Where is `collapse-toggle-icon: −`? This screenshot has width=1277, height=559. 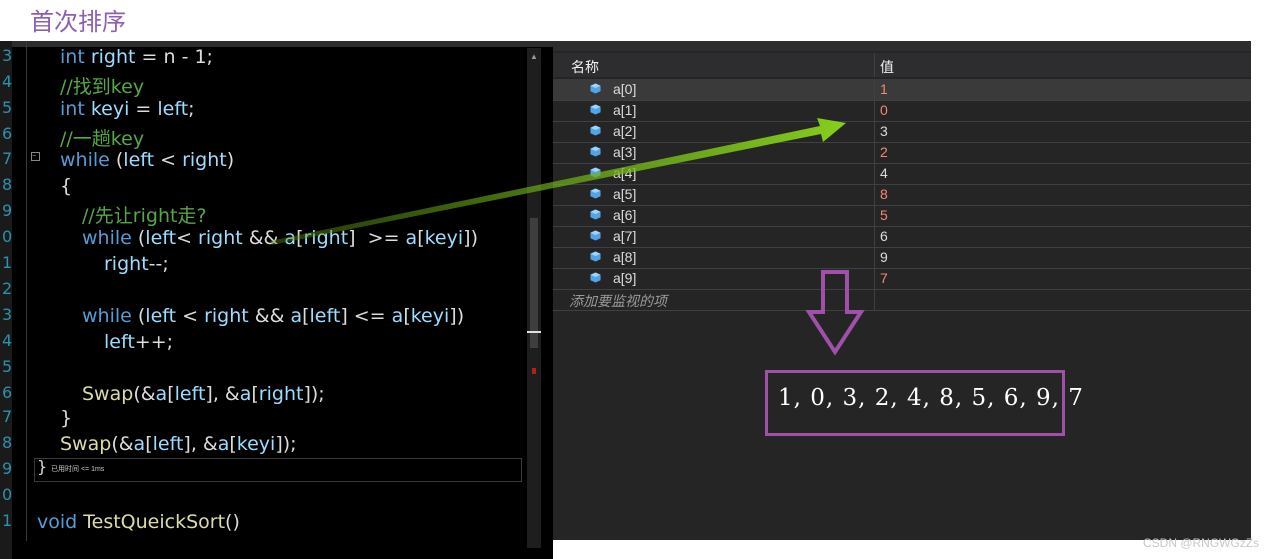 collapse-toggle-icon: − is located at coordinates (35, 156).